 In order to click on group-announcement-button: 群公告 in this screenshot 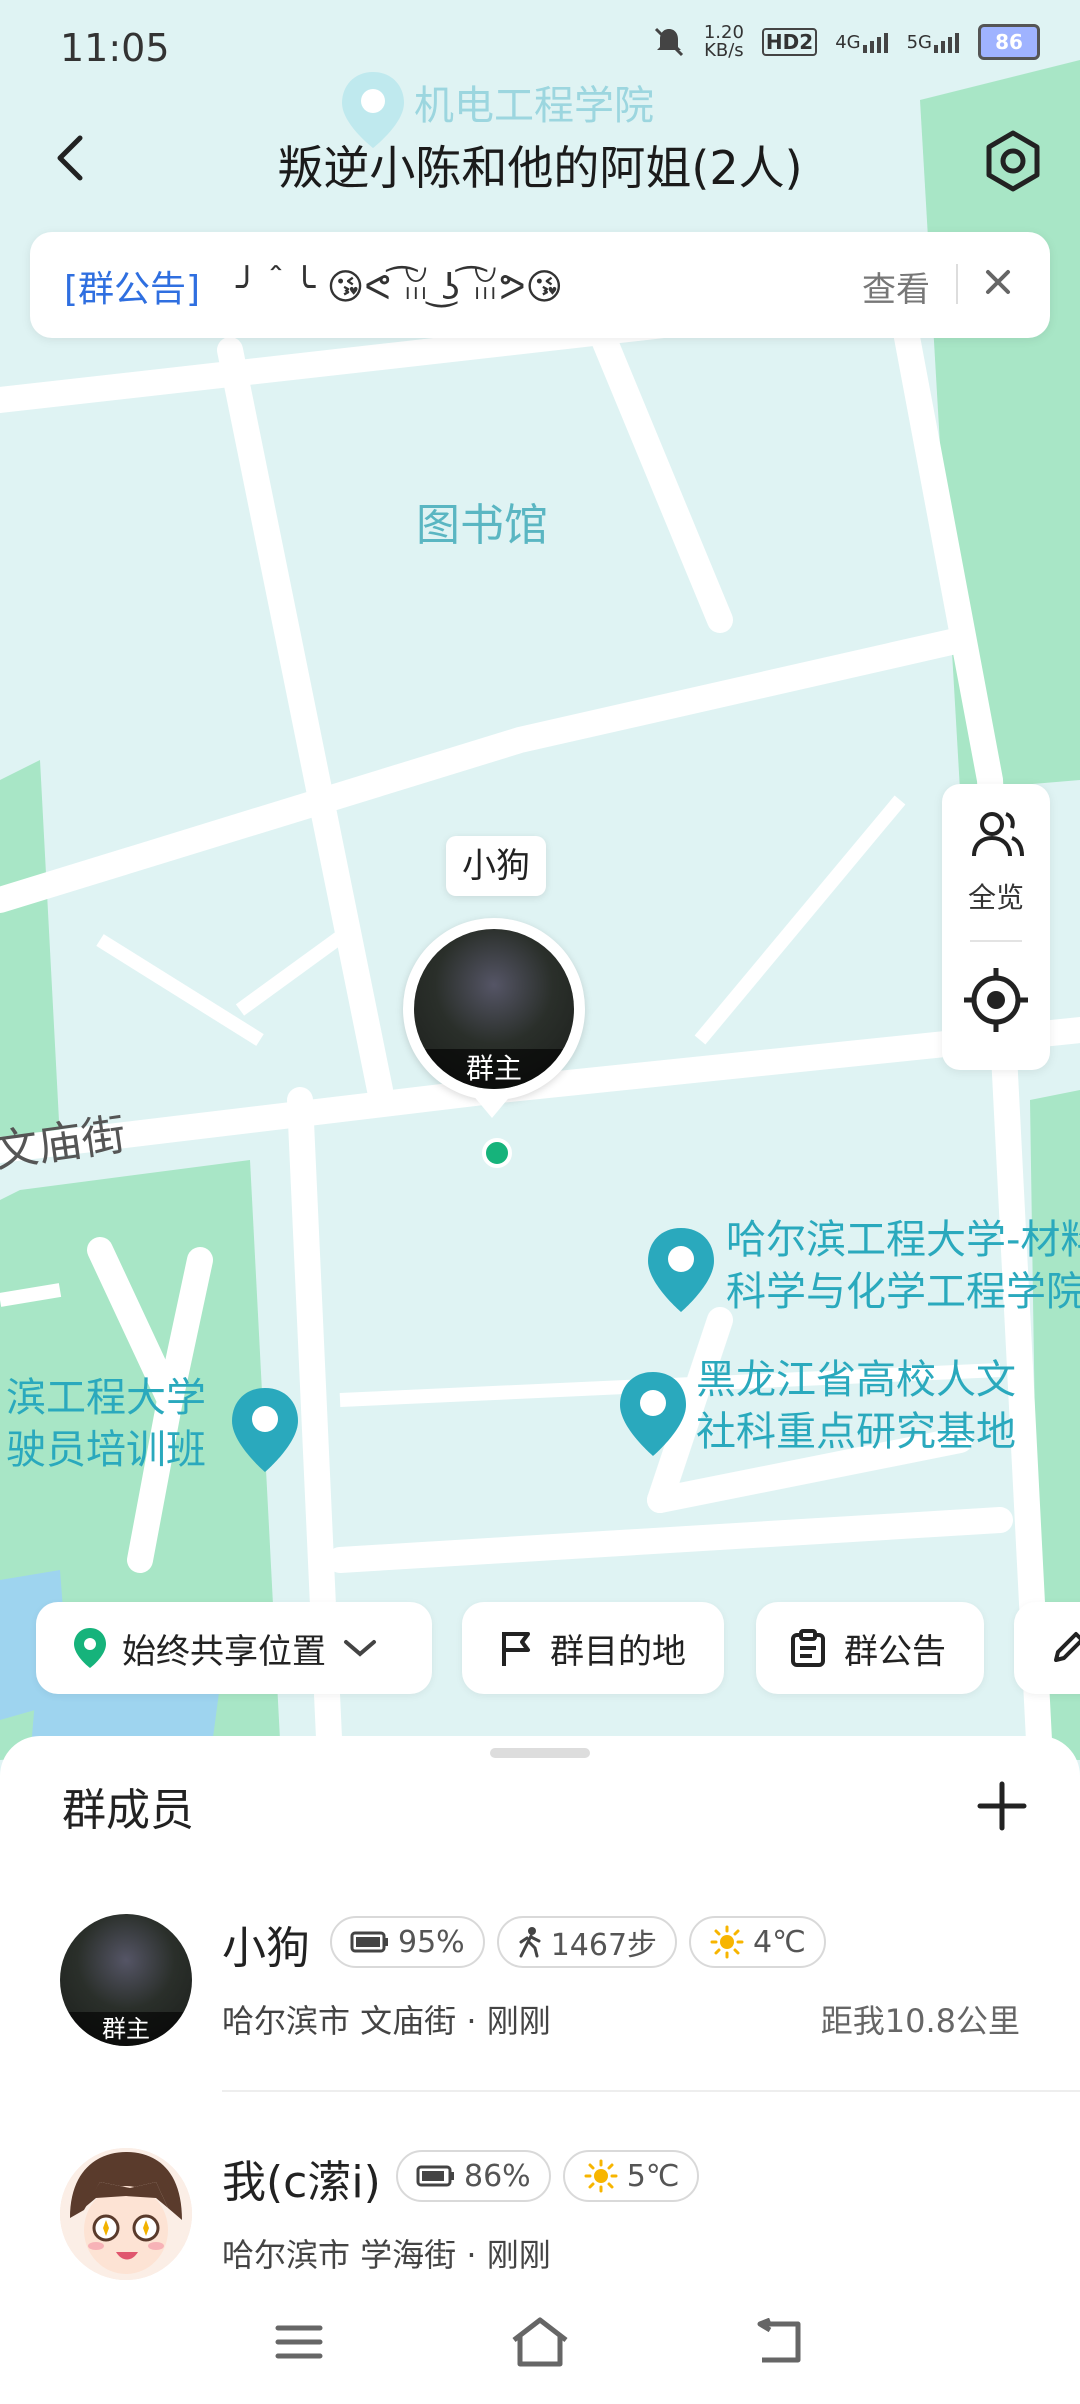, I will do `click(870, 1648)`.